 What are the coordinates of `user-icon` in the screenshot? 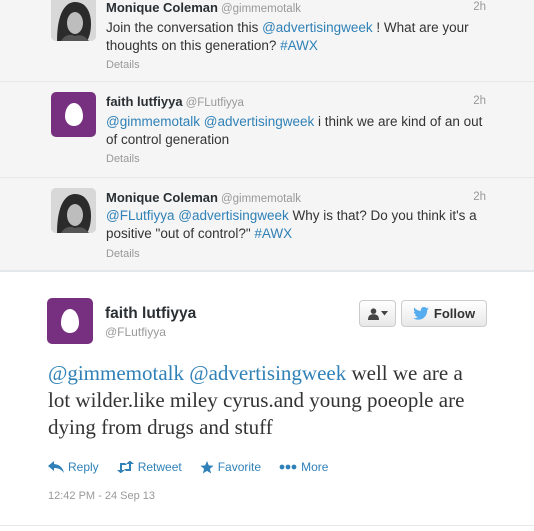 It's located at (373, 313).